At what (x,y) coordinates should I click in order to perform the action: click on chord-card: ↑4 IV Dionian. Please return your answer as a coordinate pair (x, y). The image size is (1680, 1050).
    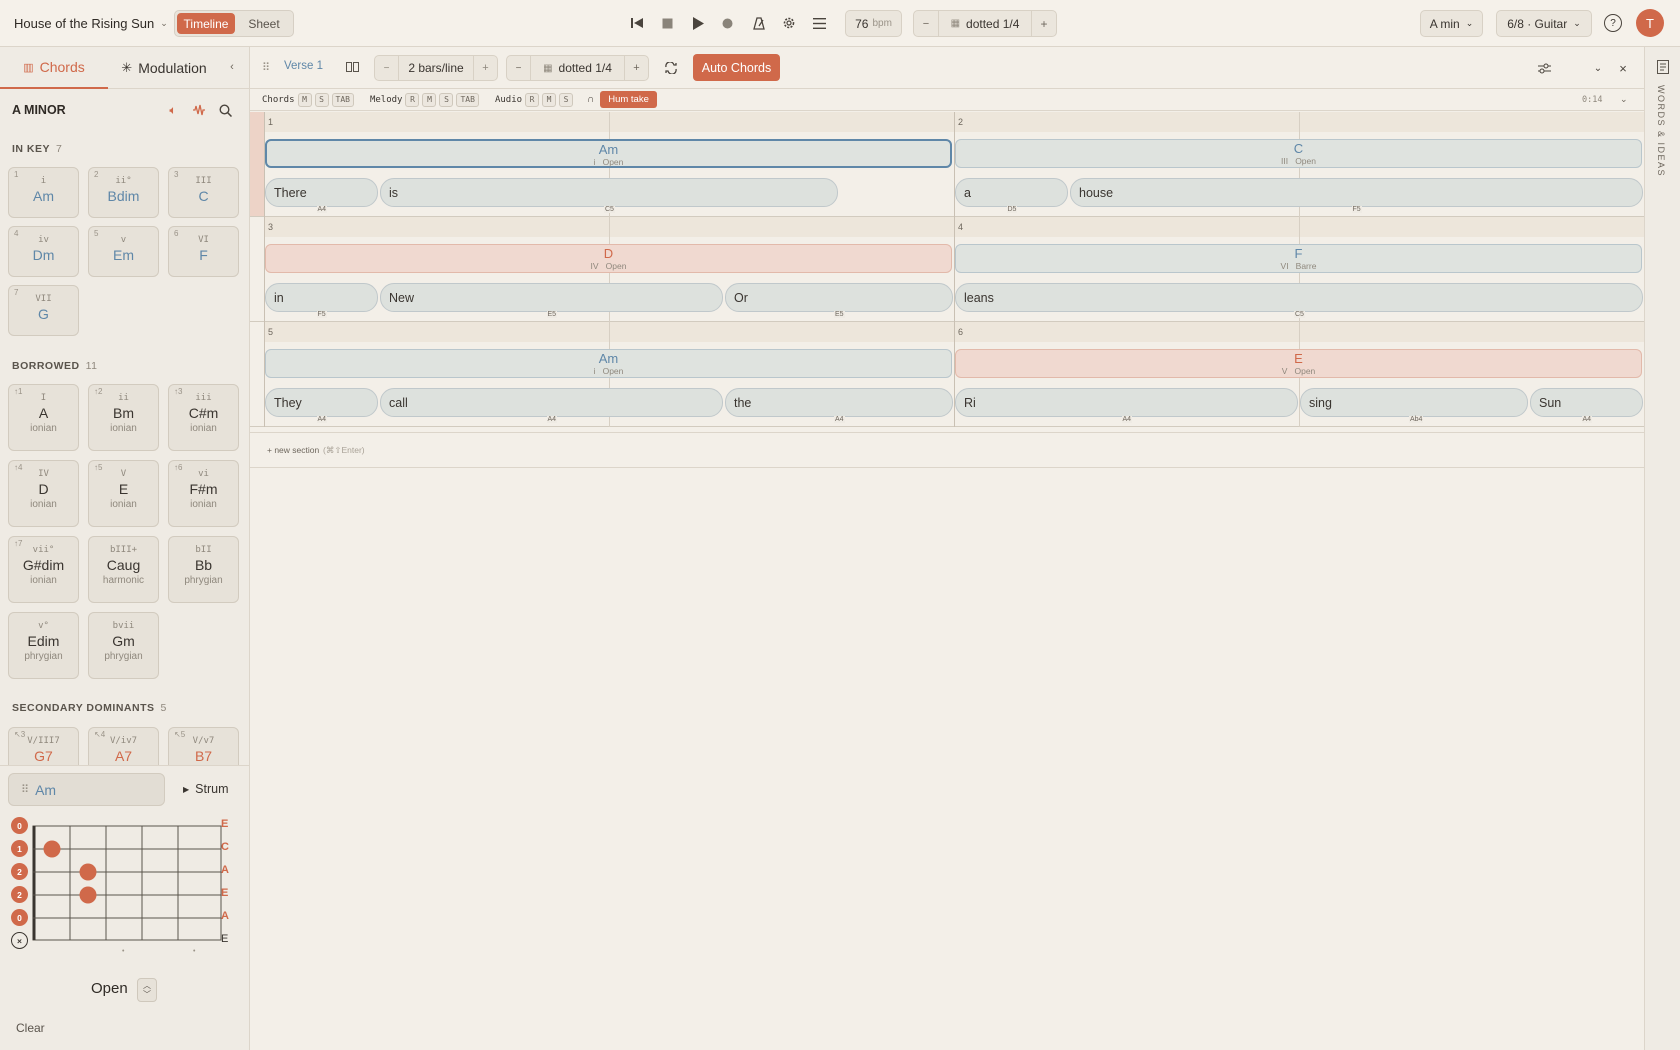
    Looking at the image, I should click on (43, 493).